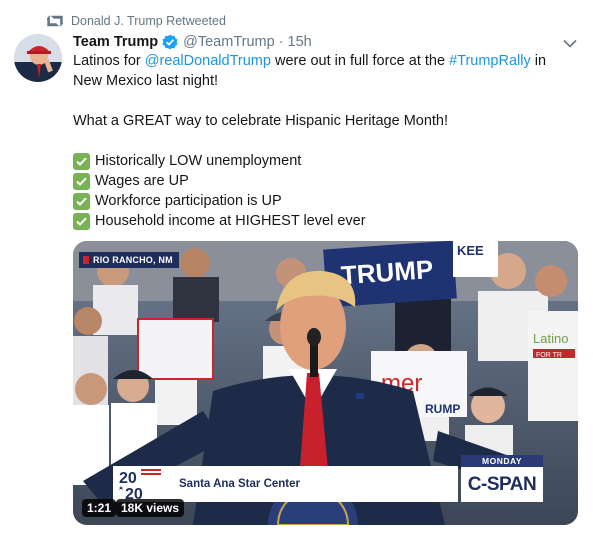 The width and height of the screenshot is (593, 539). Describe the element at coordinates (115, 42) in the screenshot. I see `display-name: Team Trump` at that location.